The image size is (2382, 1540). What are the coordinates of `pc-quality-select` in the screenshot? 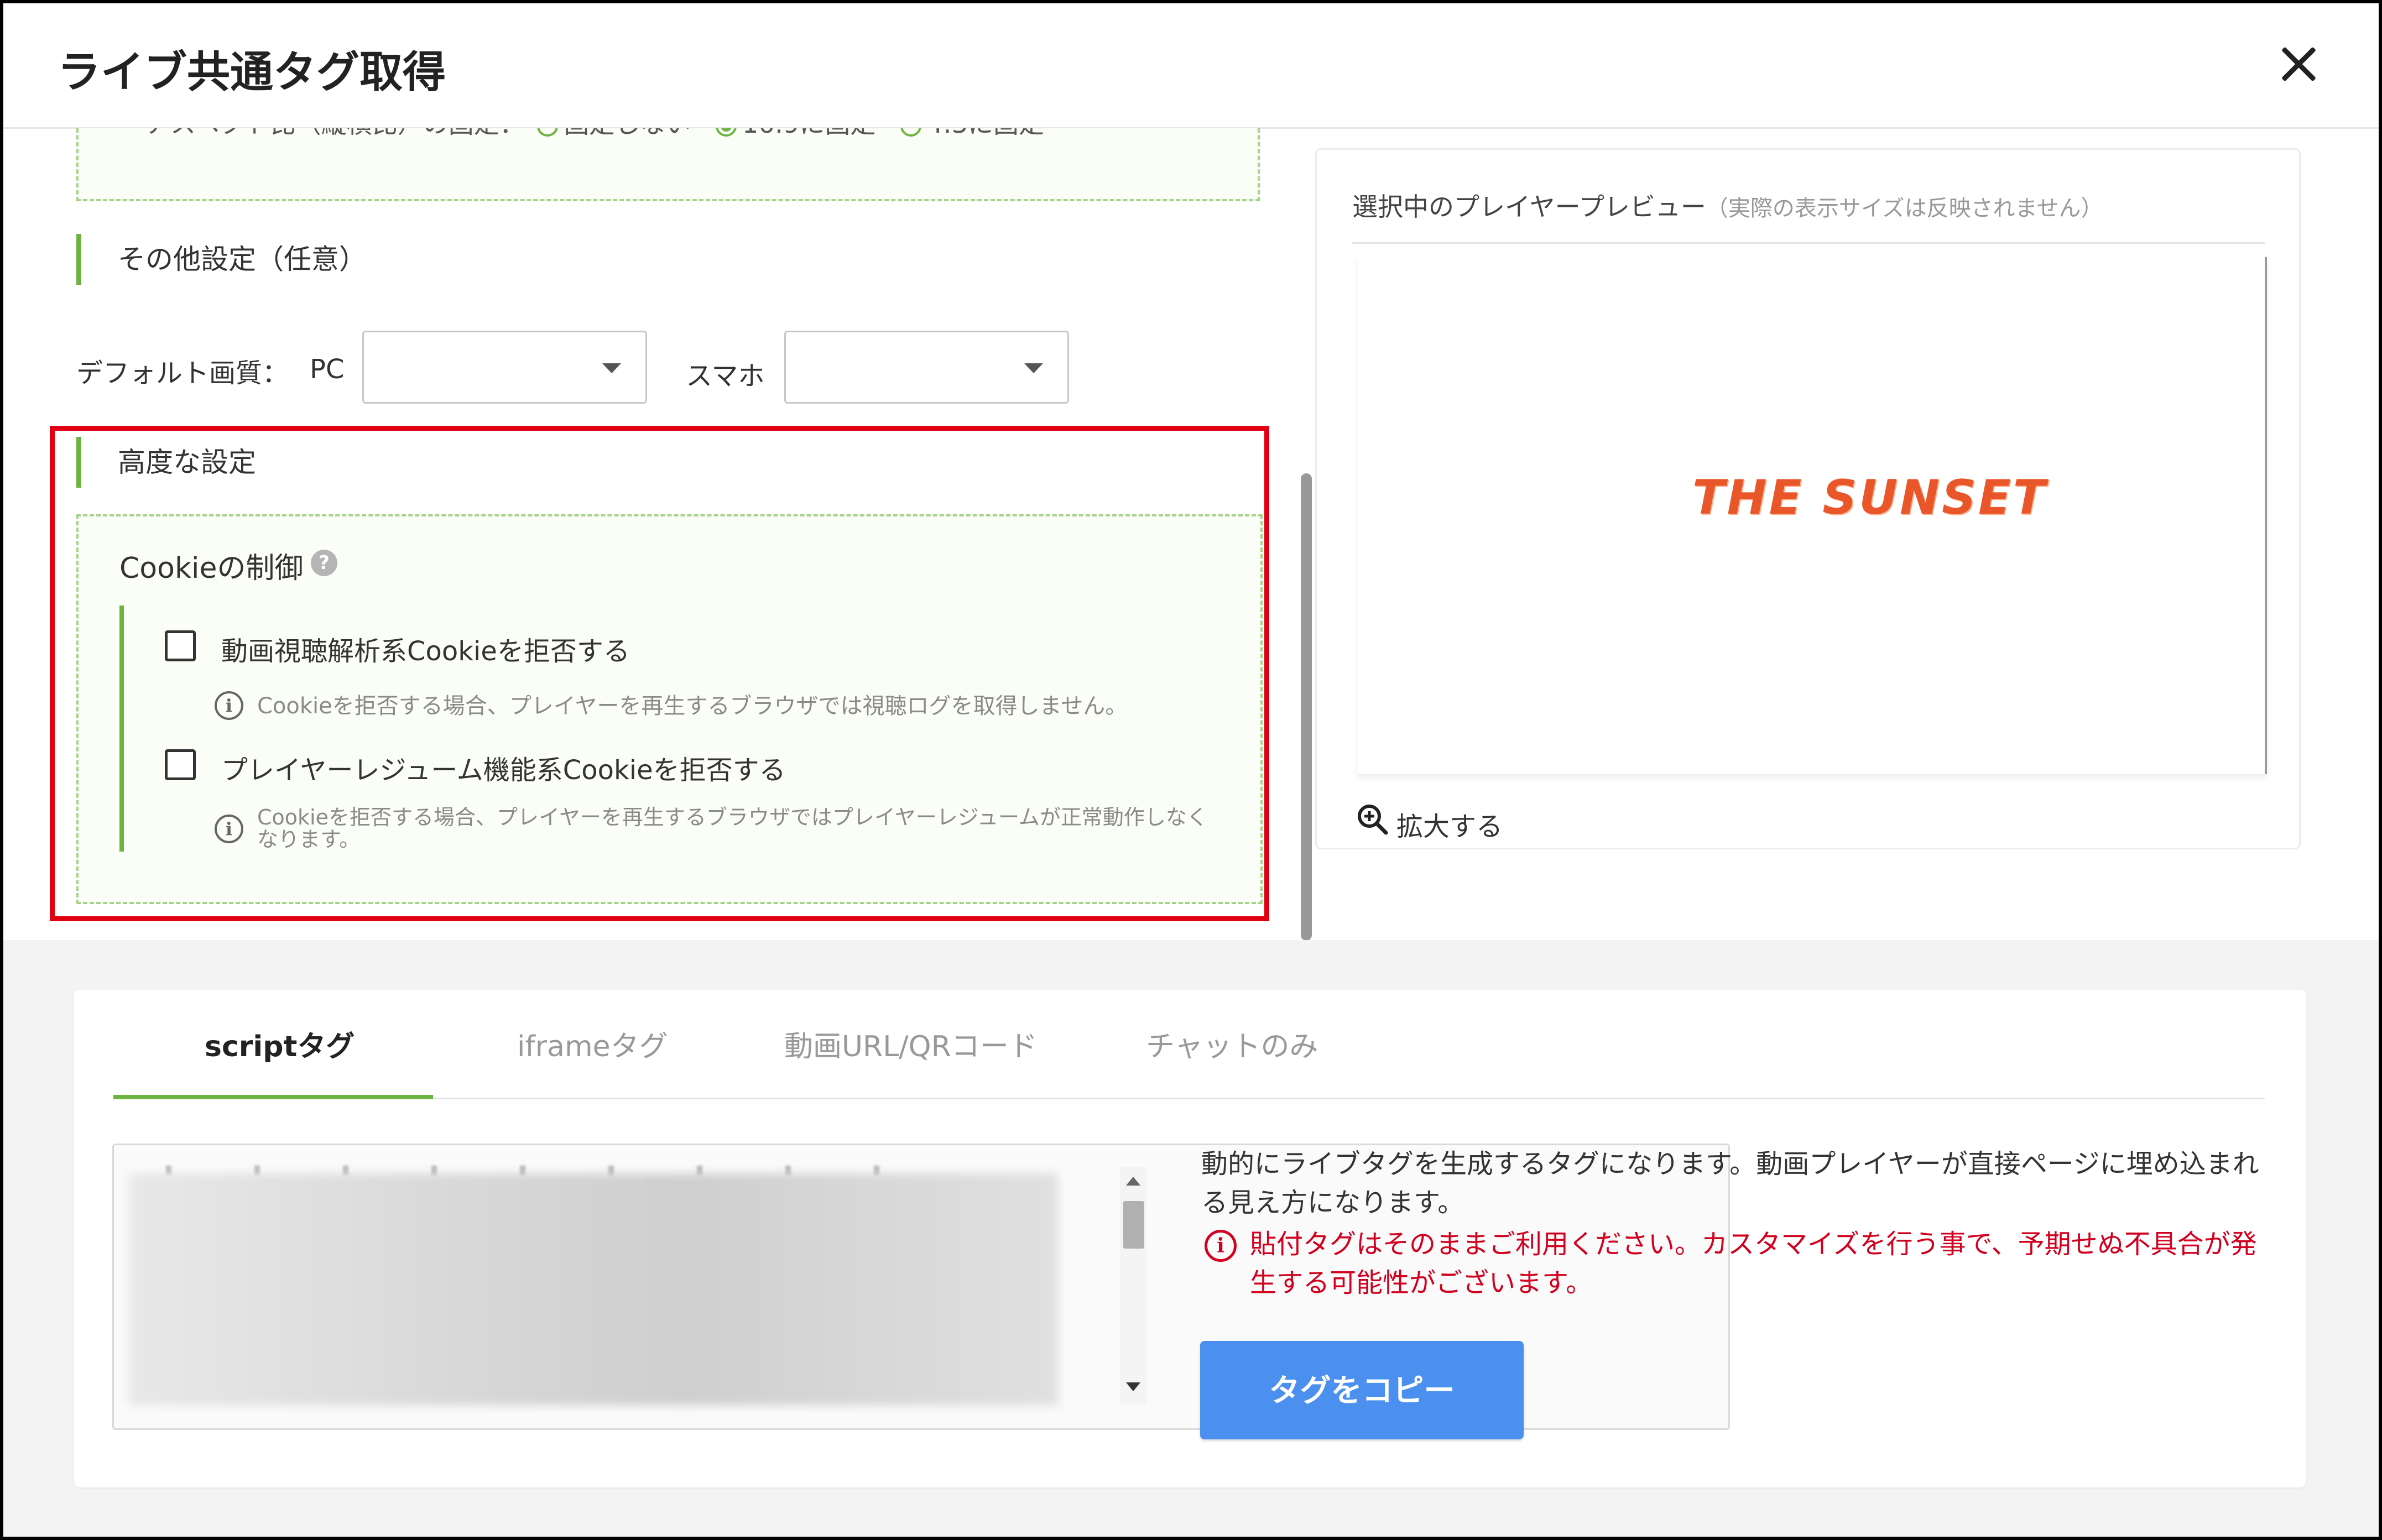 It's located at (504, 367).